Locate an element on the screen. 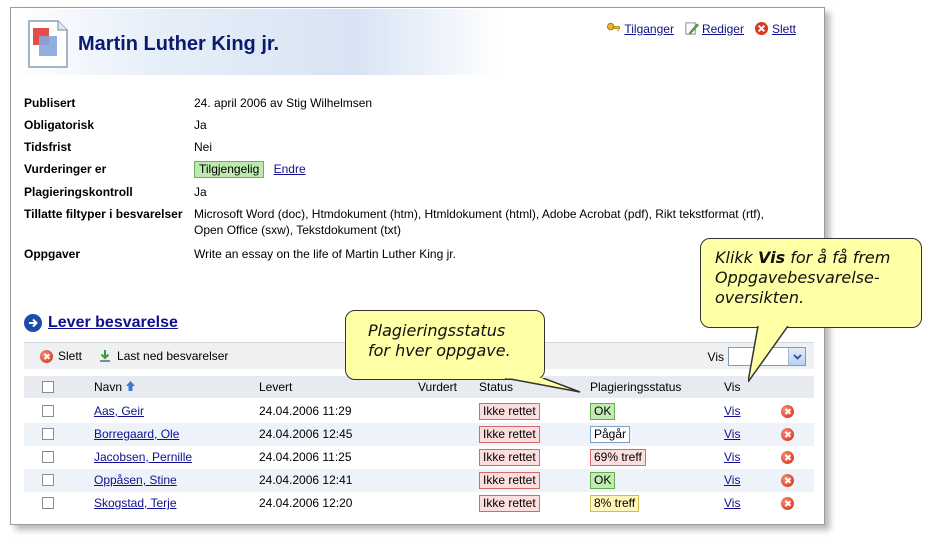 The width and height of the screenshot is (933, 545). toolbar-delete-label: Slett is located at coordinates (70, 356).